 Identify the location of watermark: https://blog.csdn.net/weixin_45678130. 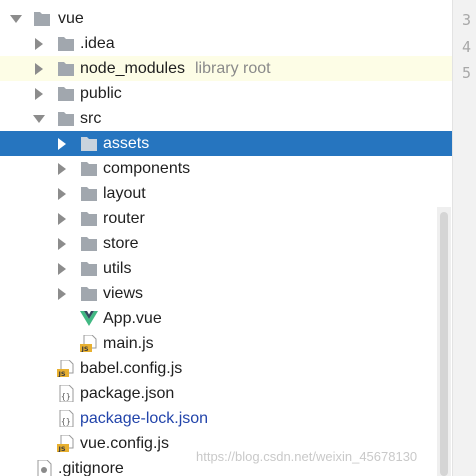
(307, 456).